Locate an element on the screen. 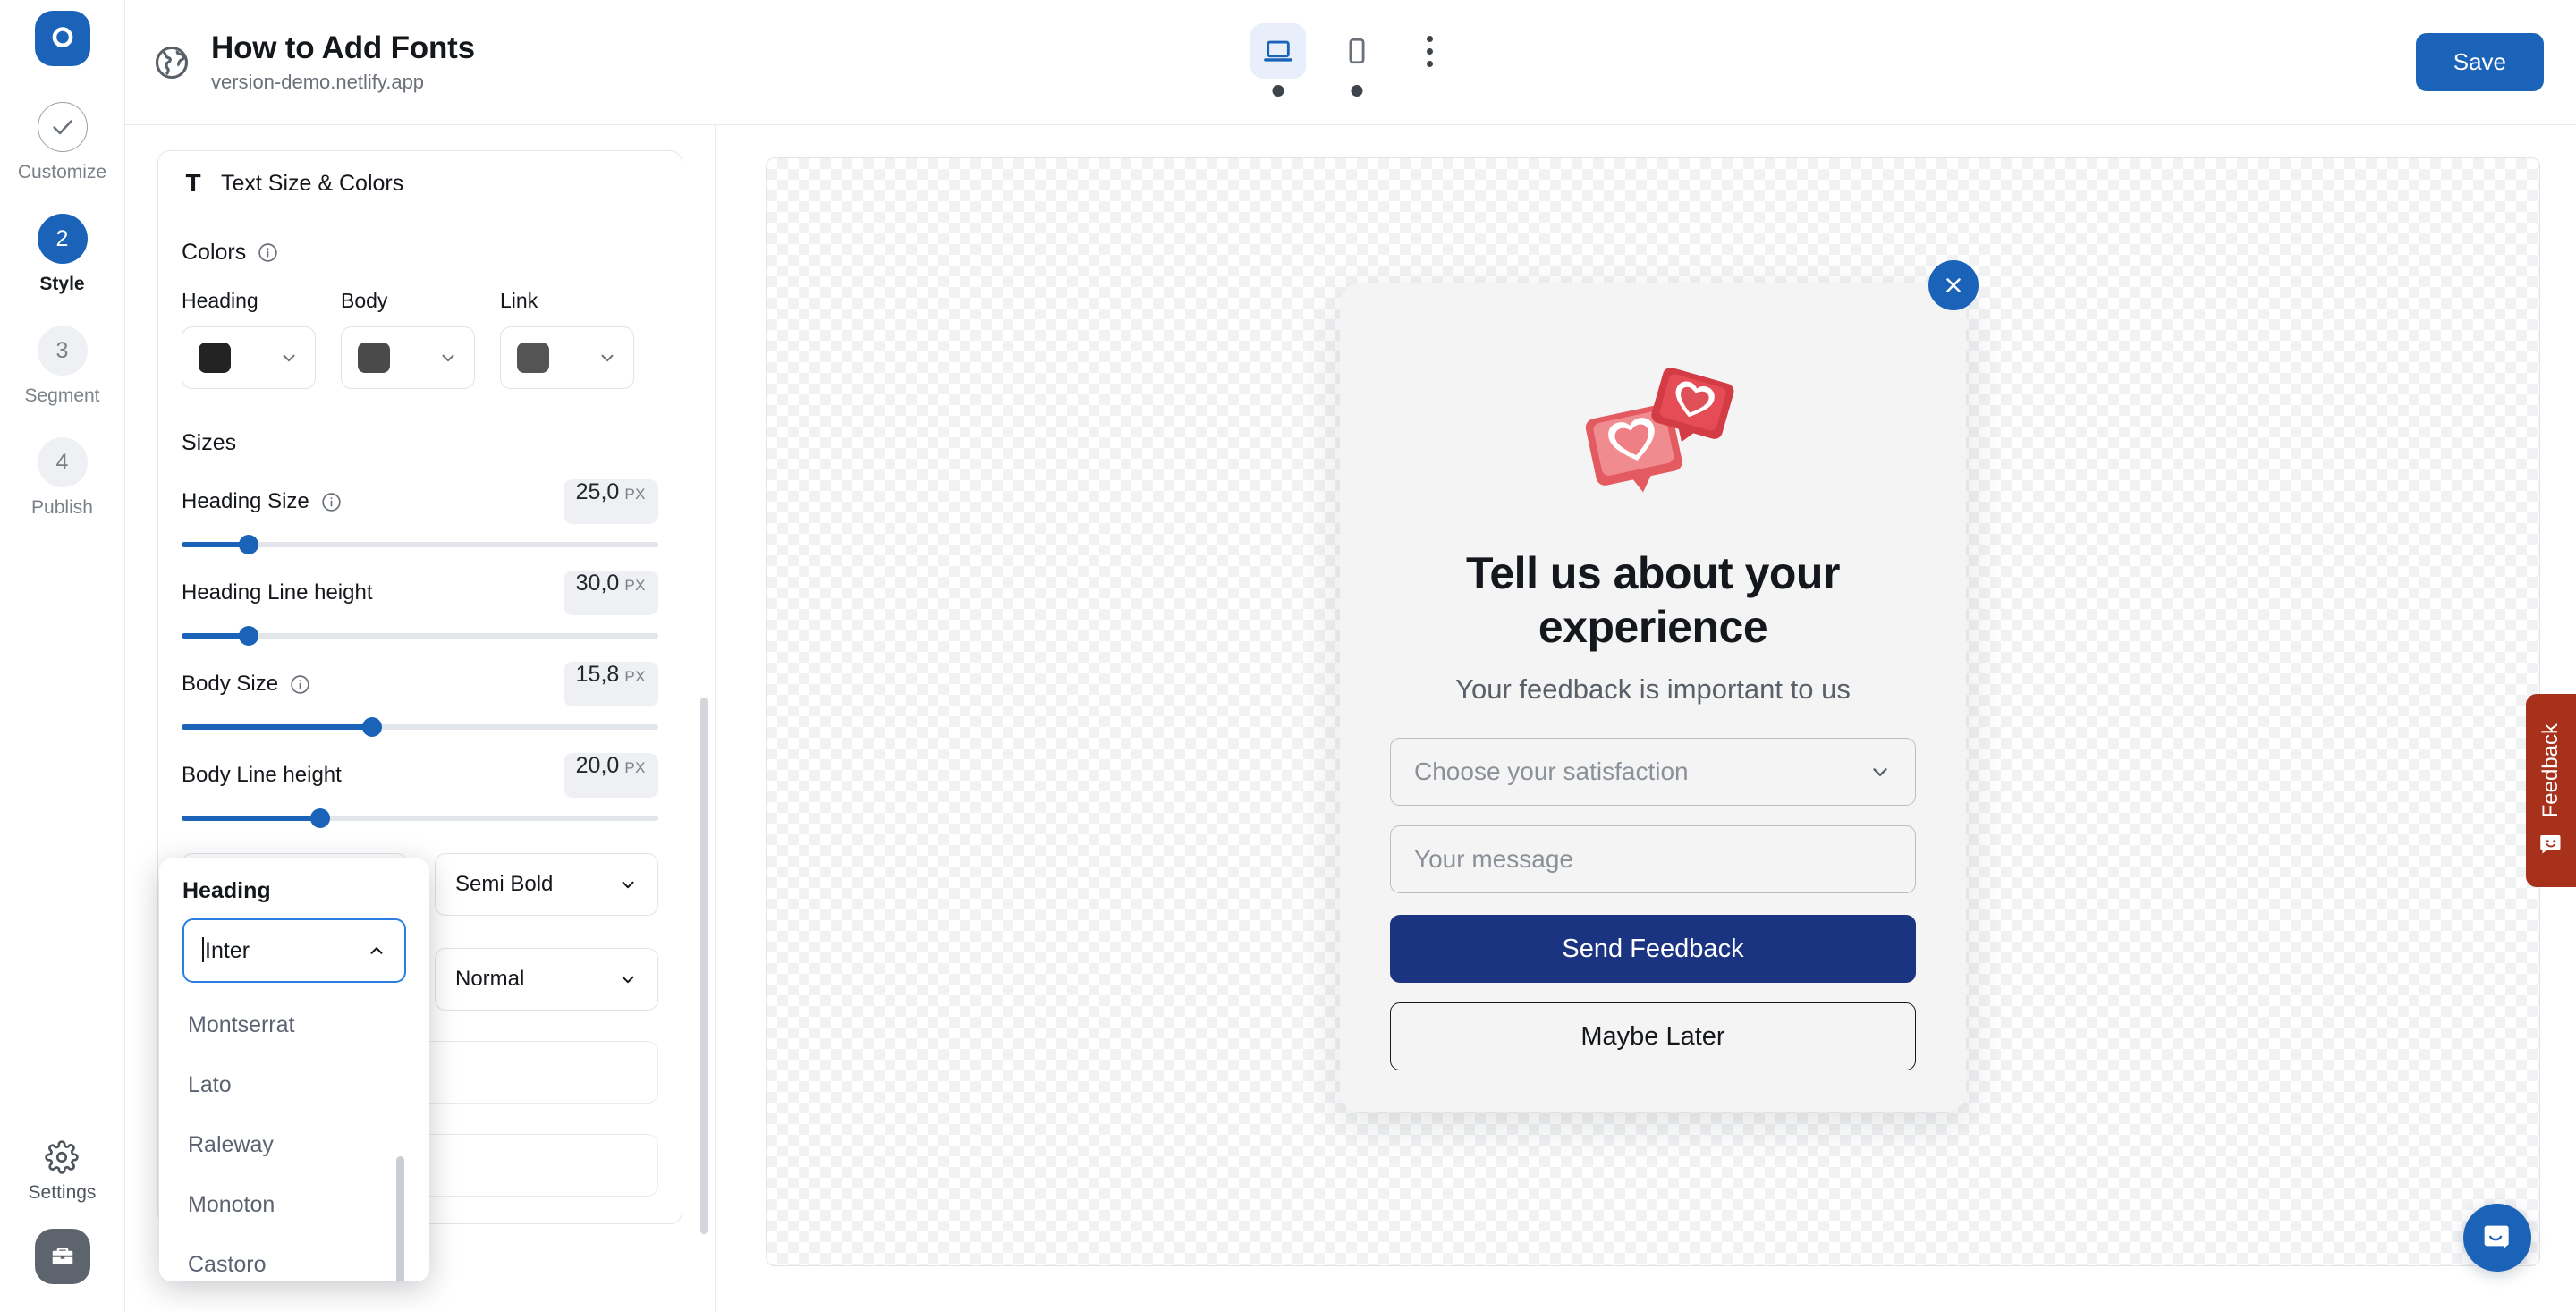  modal-illustration is located at coordinates (1653, 431).